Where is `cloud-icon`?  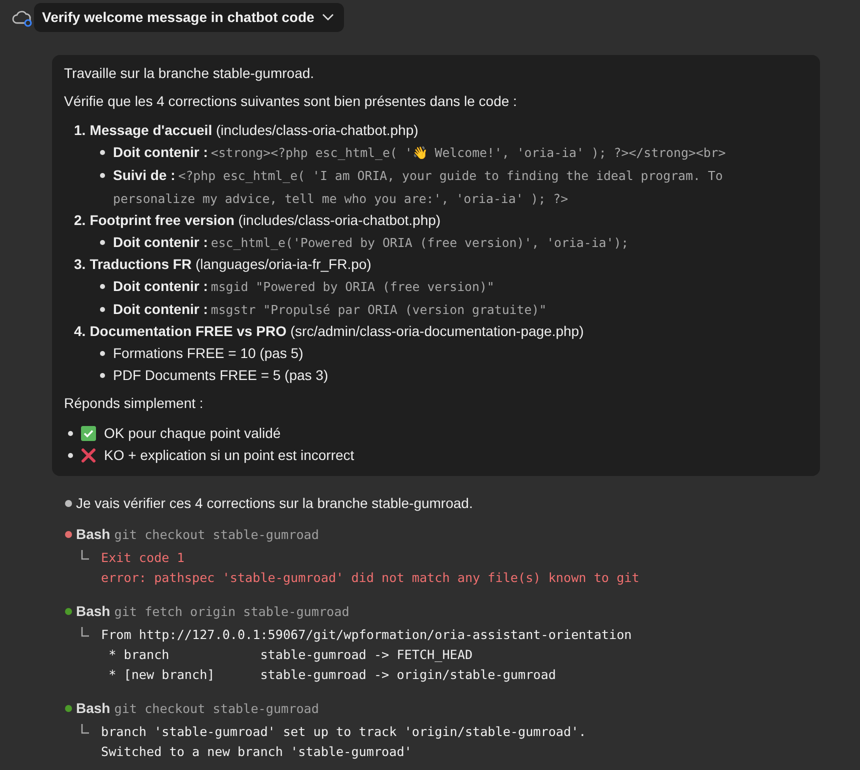 cloud-icon is located at coordinates (23, 17).